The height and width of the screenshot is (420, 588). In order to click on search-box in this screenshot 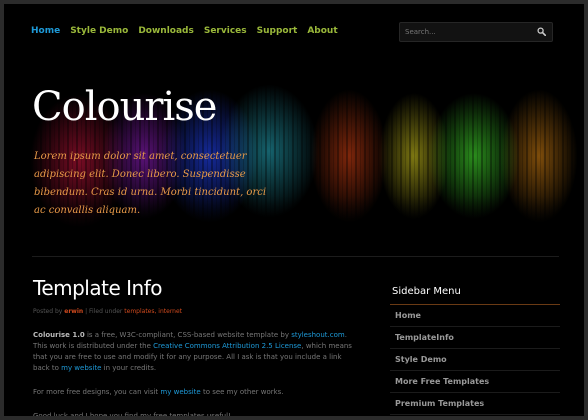, I will do `click(476, 32)`.